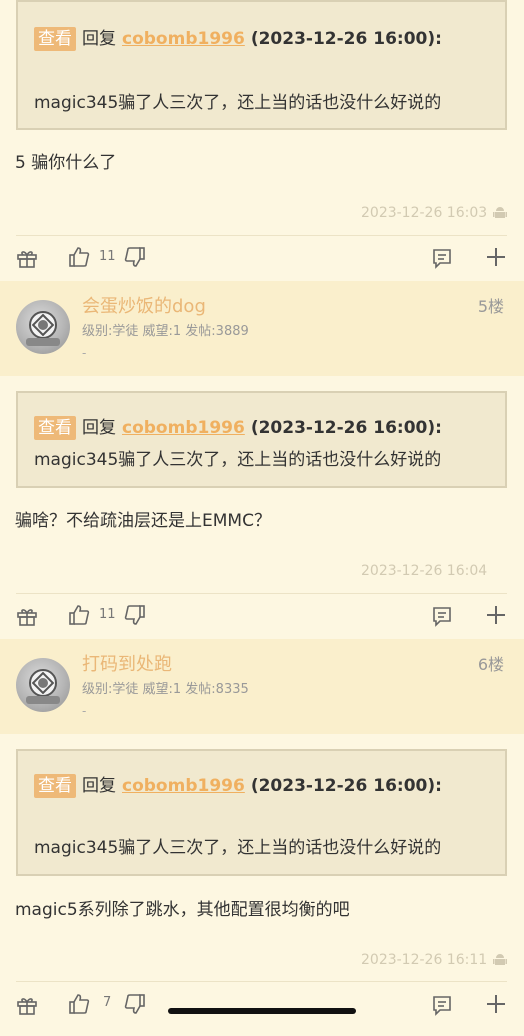 The image size is (524, 1036). I want to click on author-meta: 级别:学徒 威望:1 发帖:8335, so click(165, 689).